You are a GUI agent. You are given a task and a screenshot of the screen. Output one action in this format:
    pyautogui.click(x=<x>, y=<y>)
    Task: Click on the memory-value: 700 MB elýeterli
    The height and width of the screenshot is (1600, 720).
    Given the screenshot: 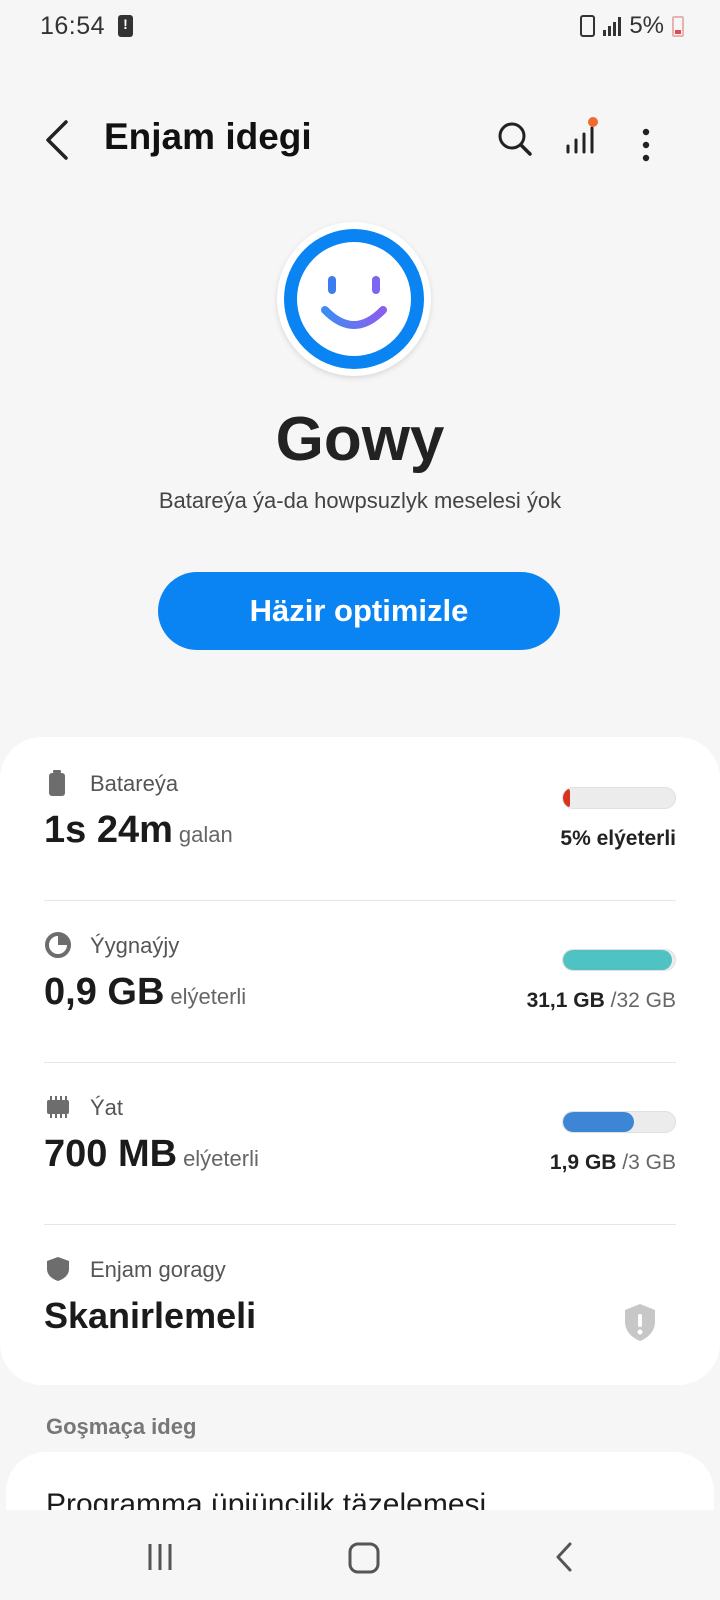 What is the action you would take?
    pyautogui.click(x=151, y=1154)
    